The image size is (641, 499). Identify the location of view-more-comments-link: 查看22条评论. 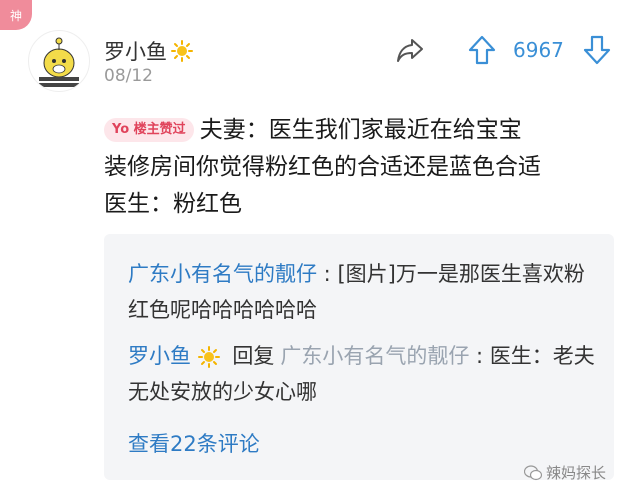
(194, 443).